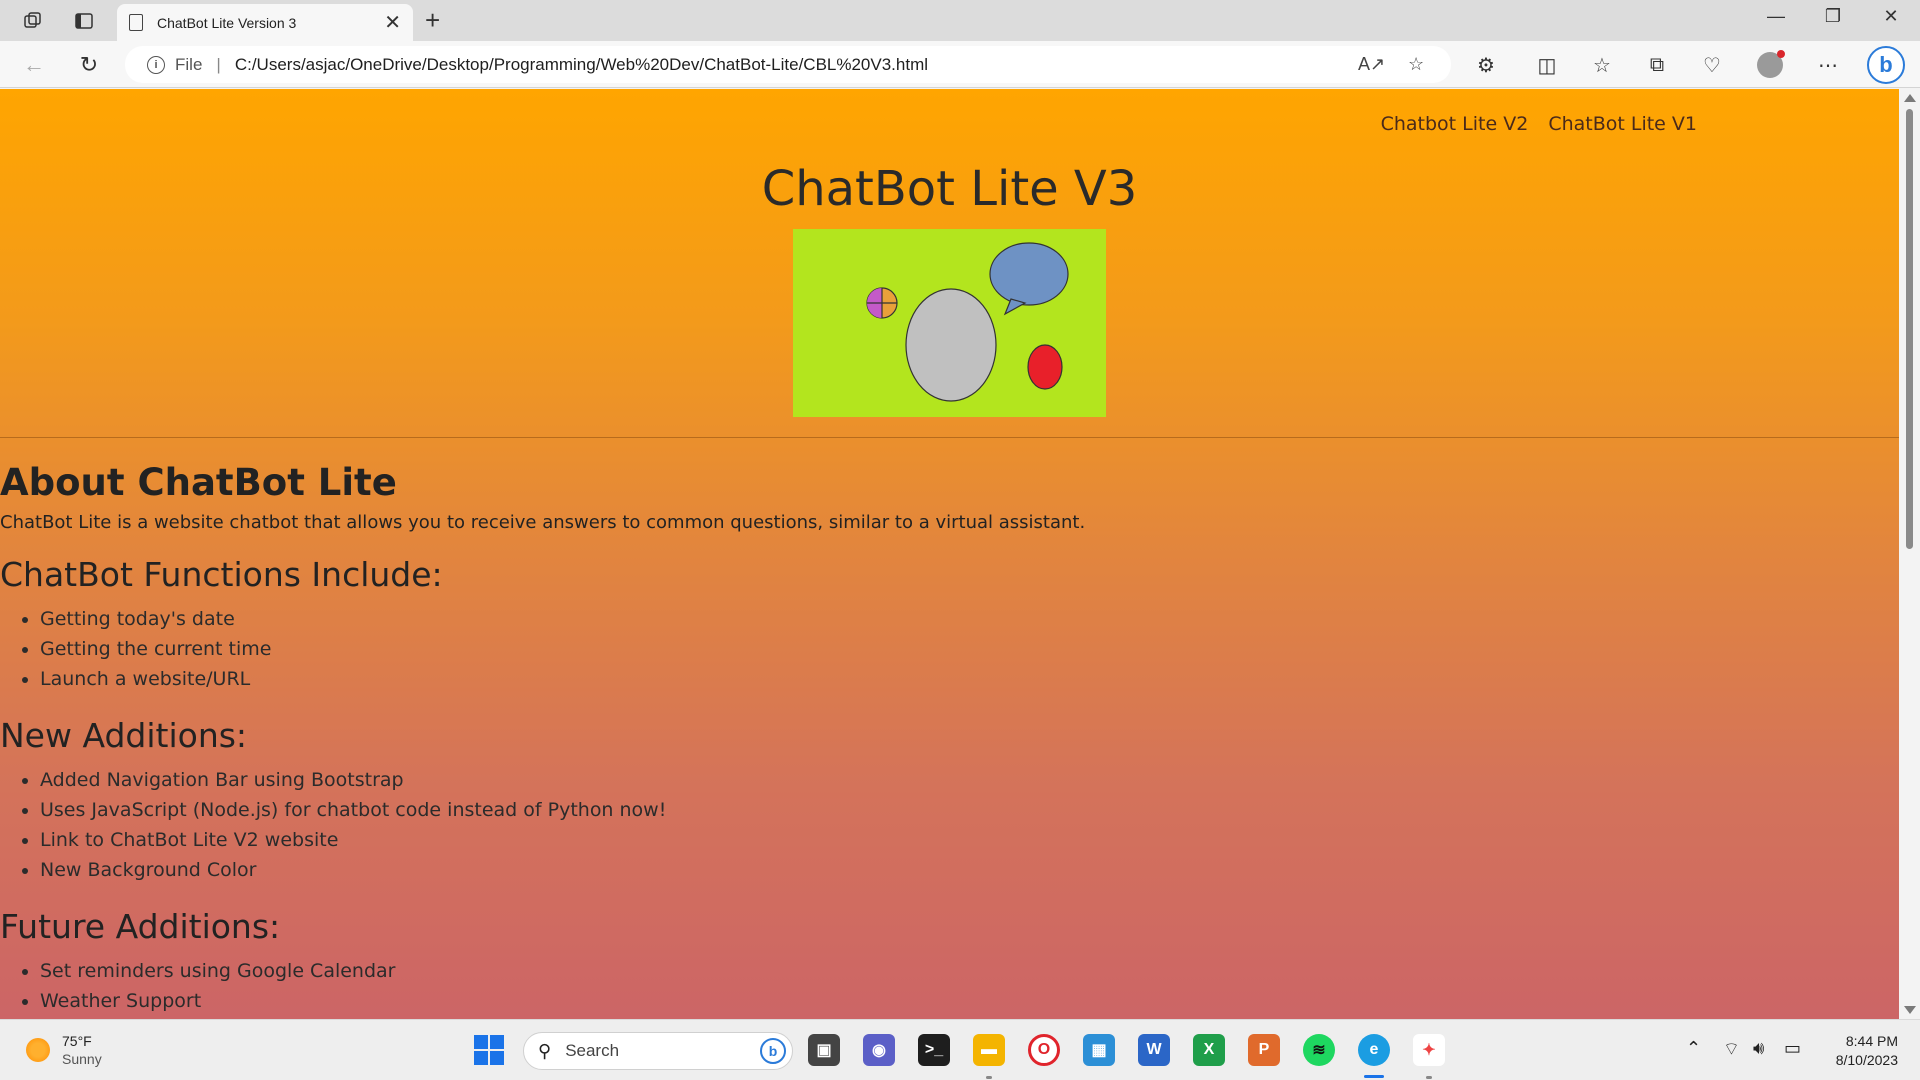 Image resolution: width=1920 pixels, height=1080 pixels. I want to click on terminal-icon: >_, so click(934, 1050).